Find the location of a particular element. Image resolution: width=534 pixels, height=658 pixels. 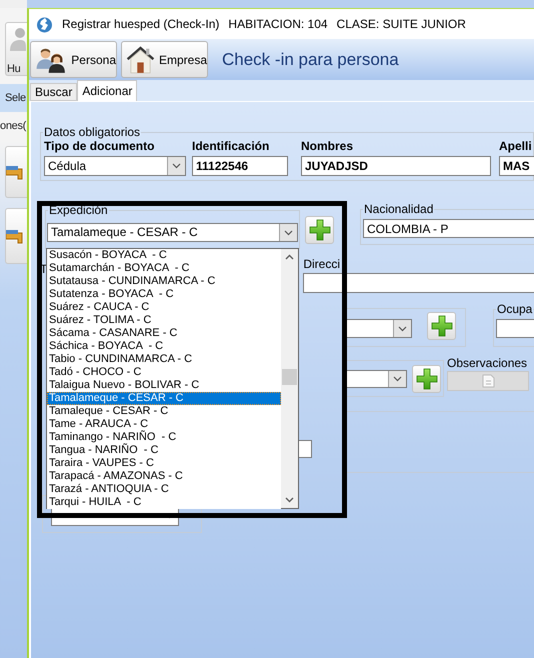

field-label: Tipo de documento is located at coordinates (100, 146).